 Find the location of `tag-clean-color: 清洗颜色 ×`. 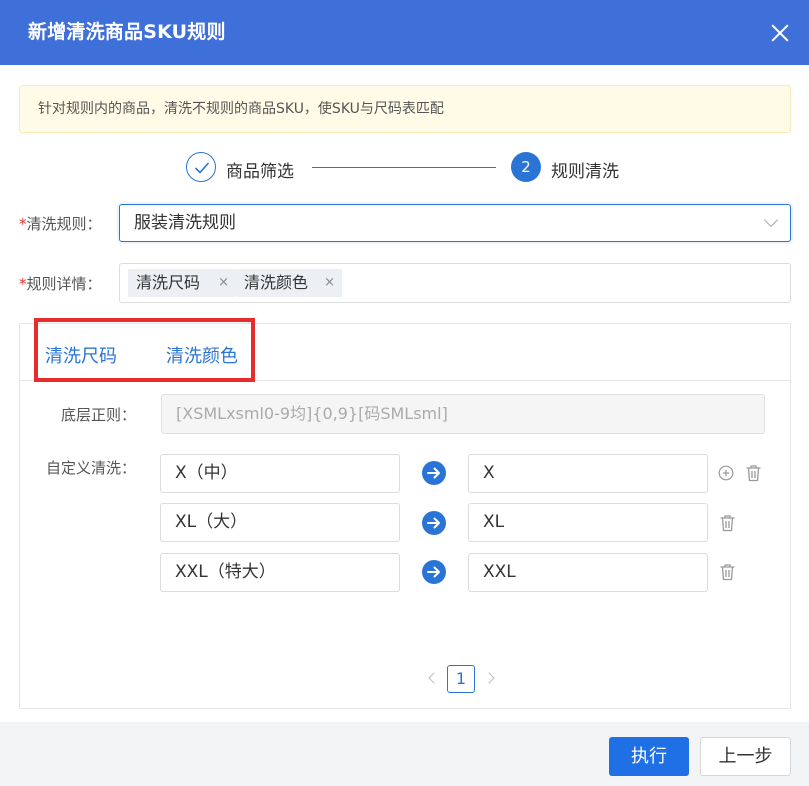

tag-clean-color: 清洗颜色 × is located at coordinates (289, 283).